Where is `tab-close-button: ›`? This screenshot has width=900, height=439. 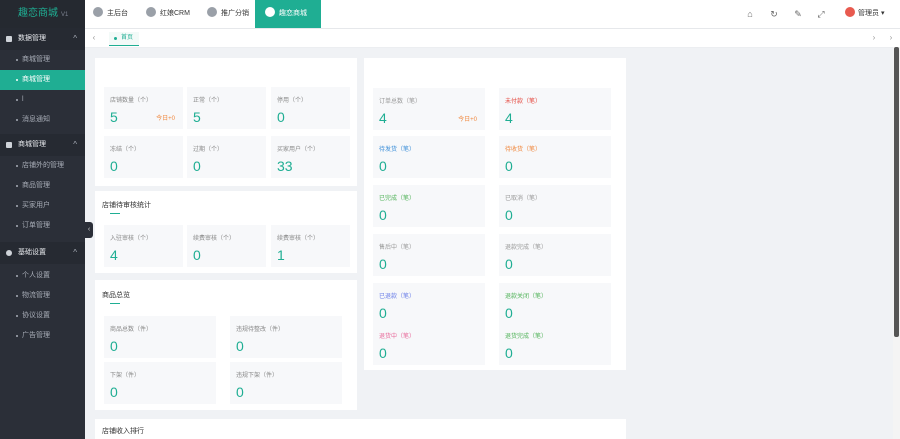 tab-close-button: › is located at coordinates (891, 38).